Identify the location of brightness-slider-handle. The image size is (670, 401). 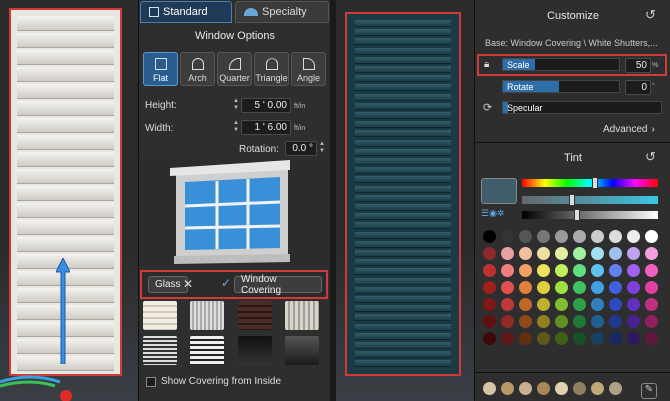
(577, 215).